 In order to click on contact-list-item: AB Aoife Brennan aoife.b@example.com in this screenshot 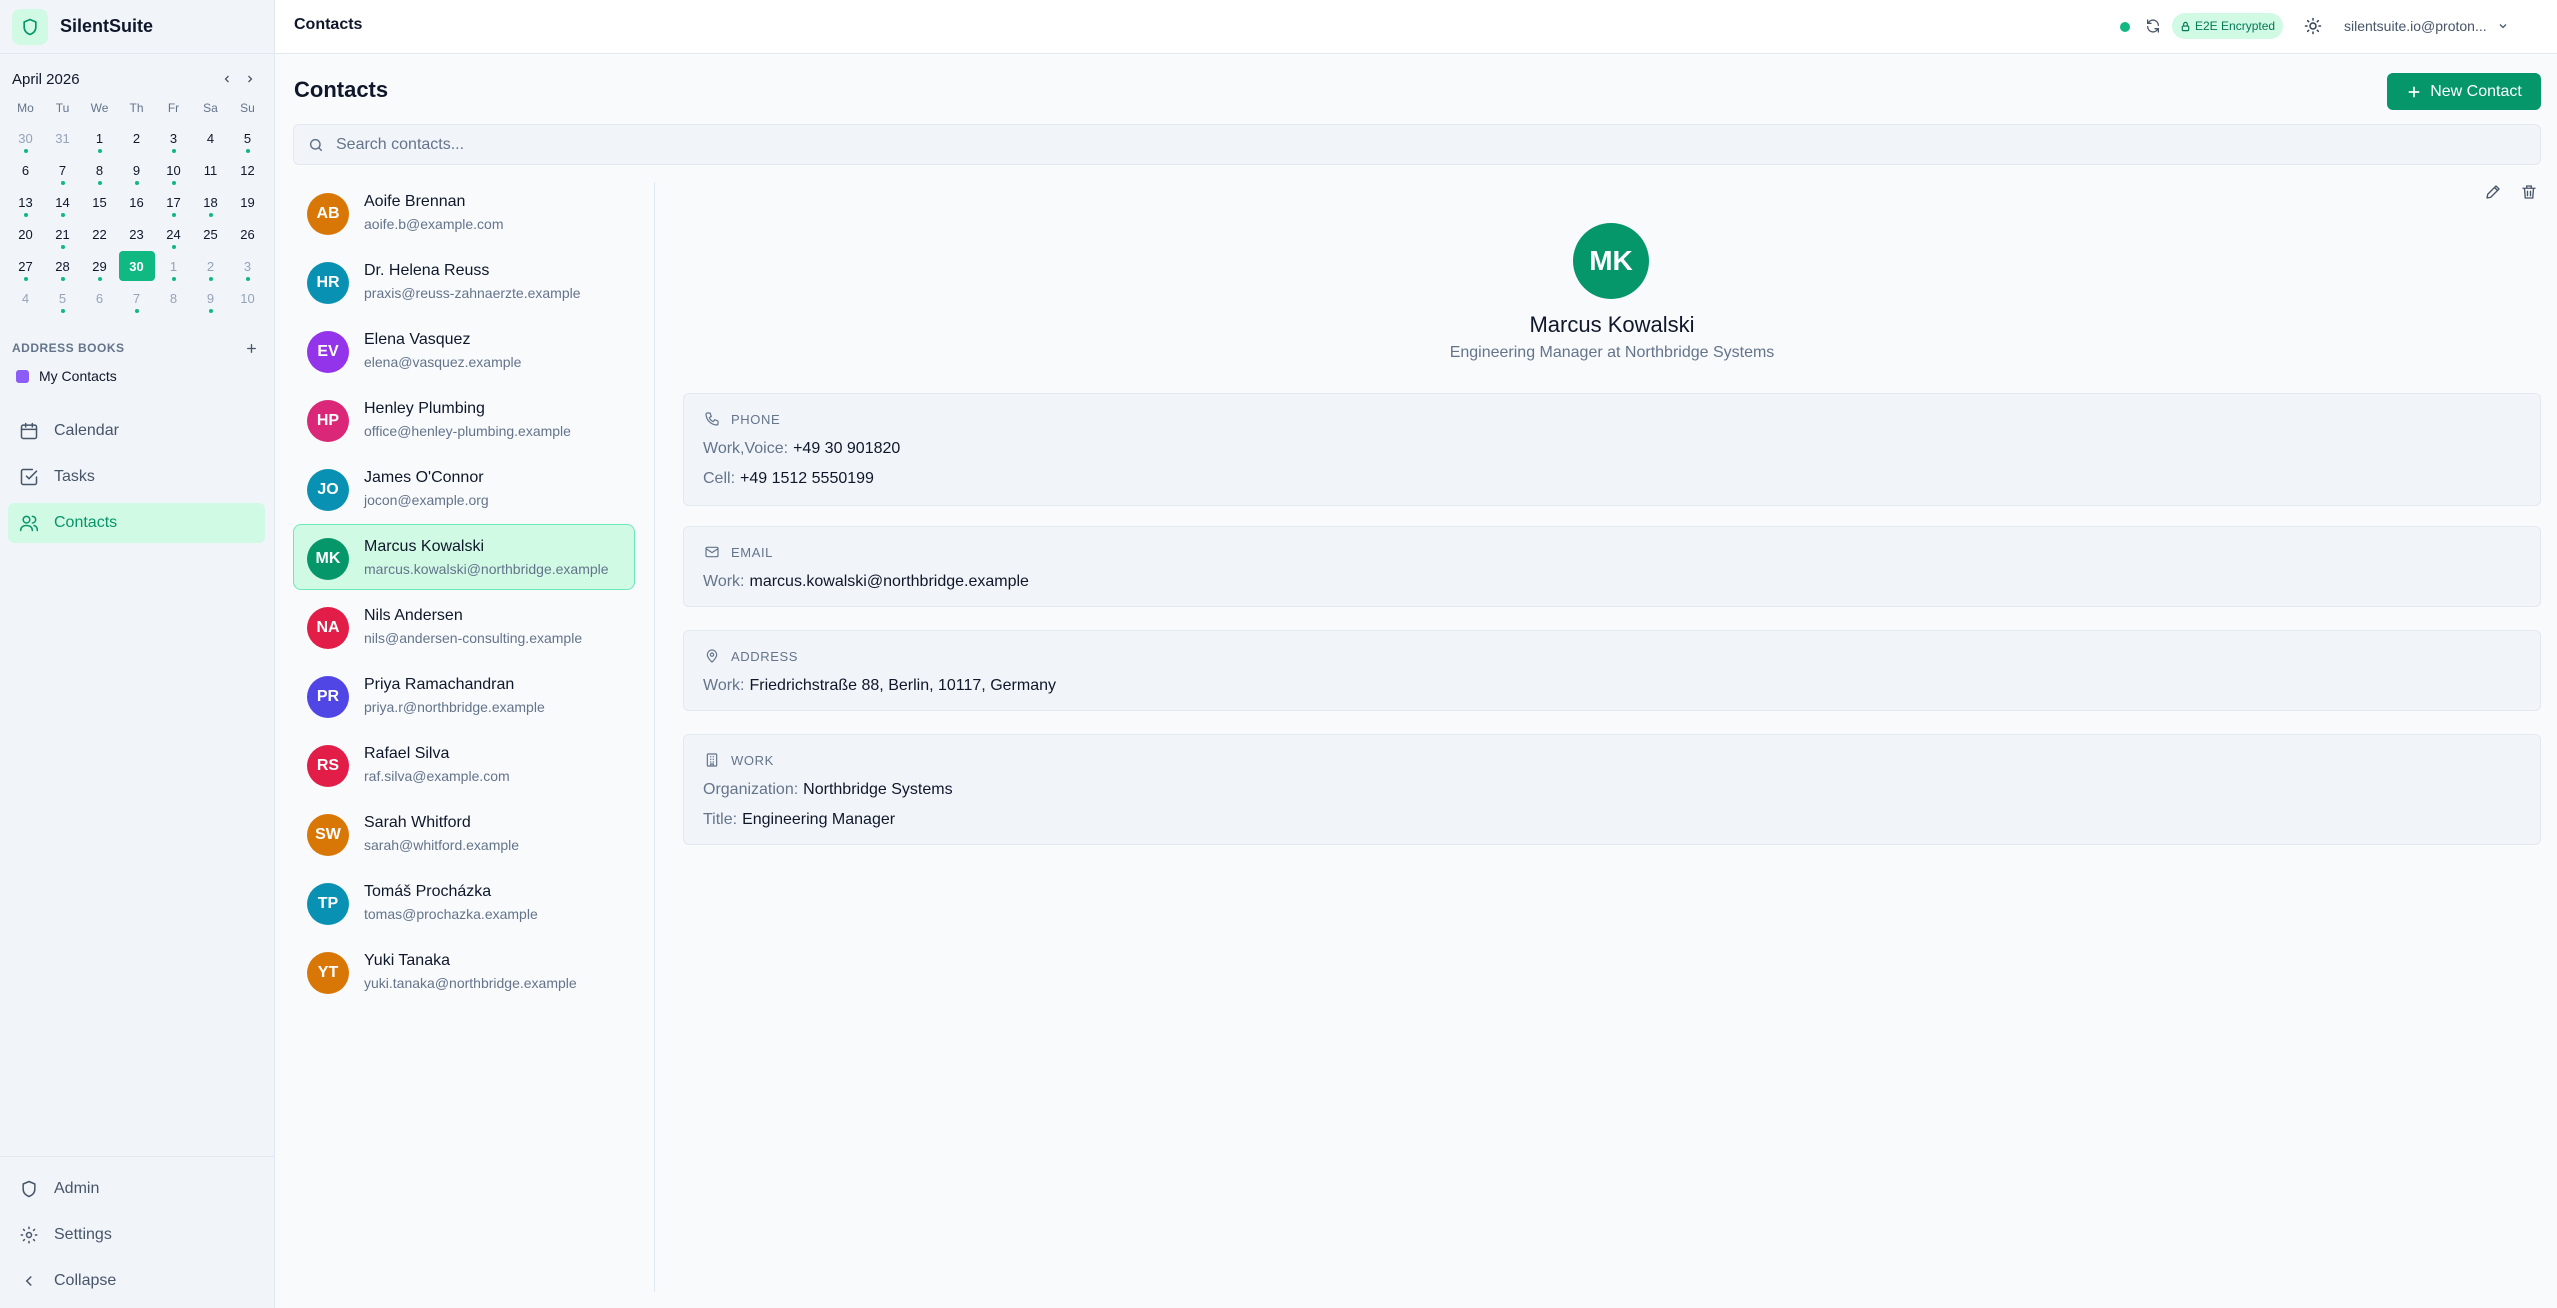, I will do `click(464, 212)`.